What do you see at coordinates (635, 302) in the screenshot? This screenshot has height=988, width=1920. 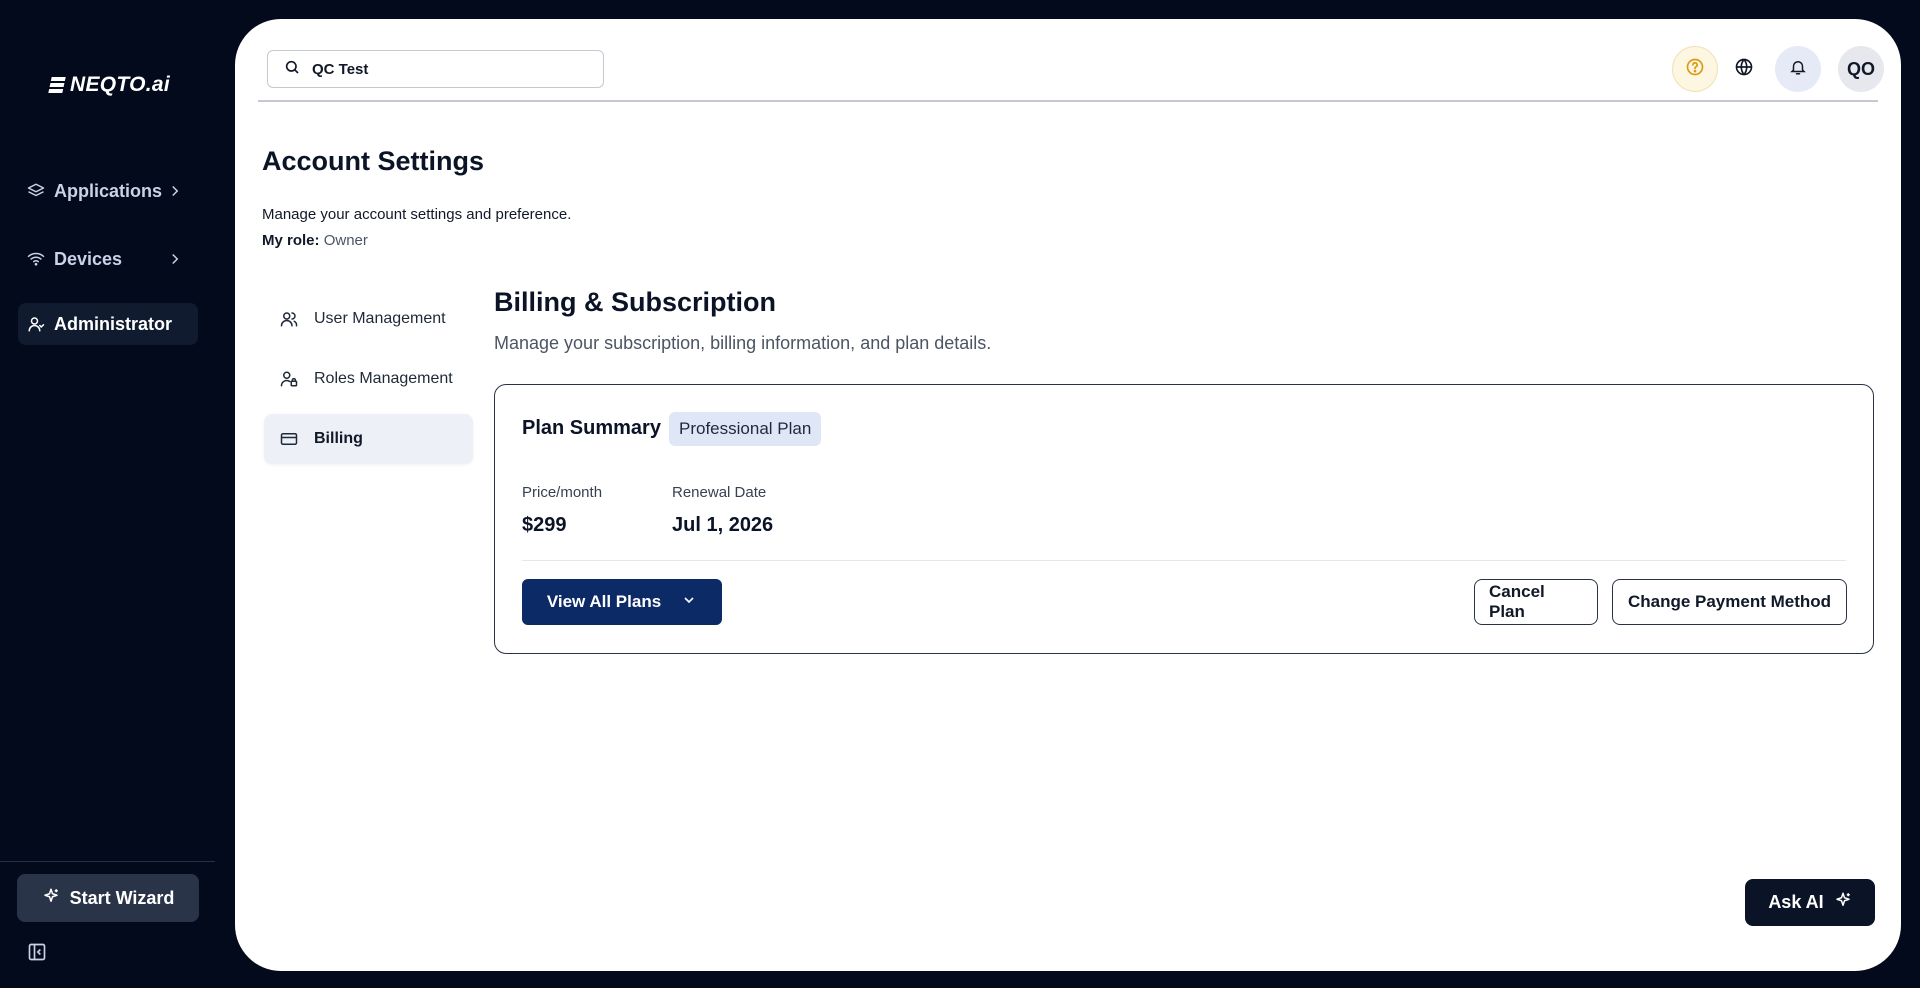 I see `billing-title: Billing & Subscription` at bounding box center [635, 302].